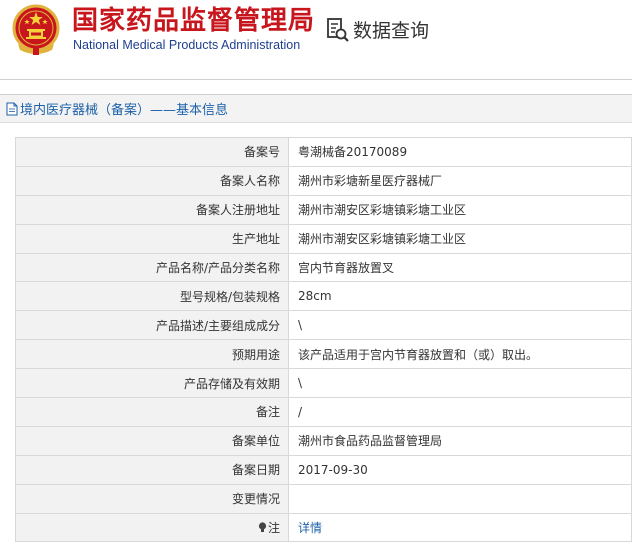 The image size is (632, 550). What do you see at coordinates (152, 325) in the screenshot?
I see `row-label: 产品描述/主要组成成分` at bounding box center [152, 325].